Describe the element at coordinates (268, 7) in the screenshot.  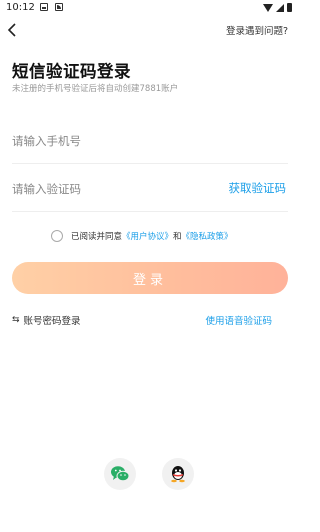
I see `wifi-icon` at that location.